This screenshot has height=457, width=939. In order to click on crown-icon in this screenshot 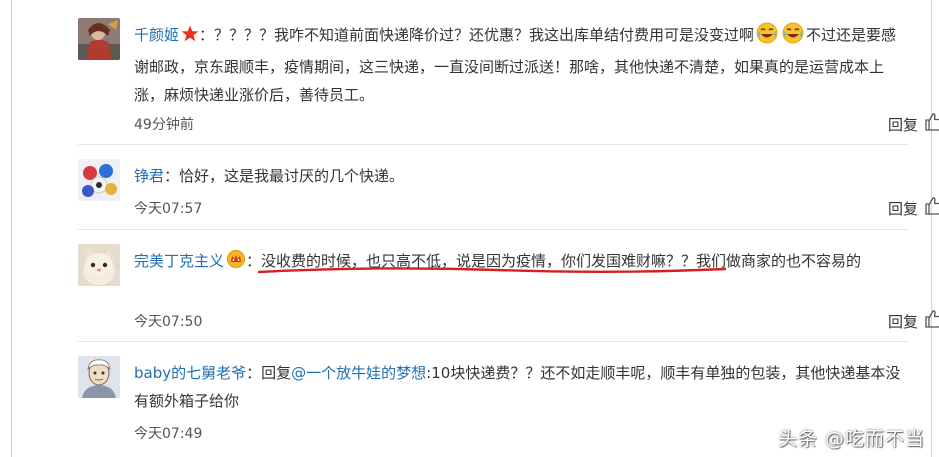, I will do `click(236, 263)`.